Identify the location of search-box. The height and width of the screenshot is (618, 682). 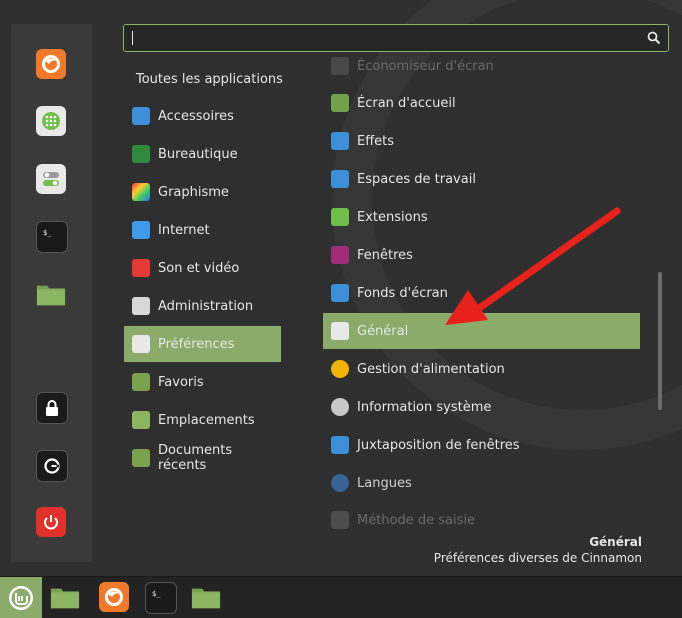
(396, 38).